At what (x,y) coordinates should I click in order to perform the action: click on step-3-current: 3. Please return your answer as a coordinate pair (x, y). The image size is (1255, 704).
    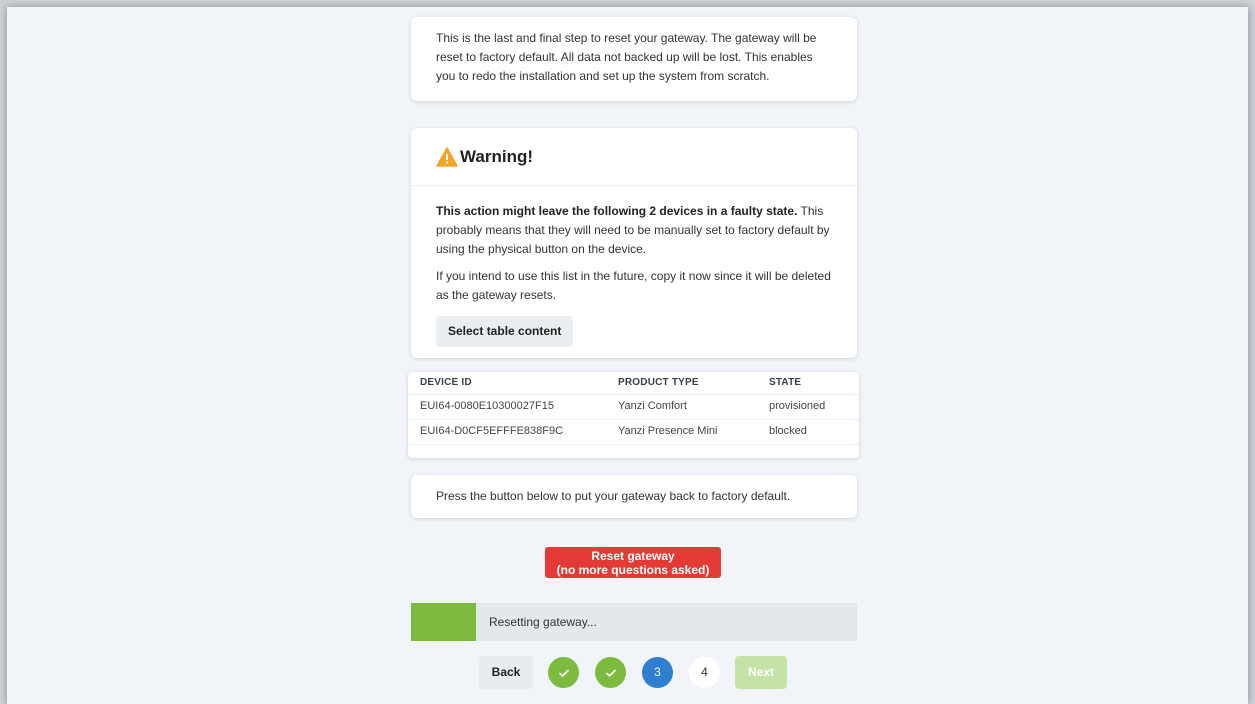
    Looking at the image, I should click on (657, 672).